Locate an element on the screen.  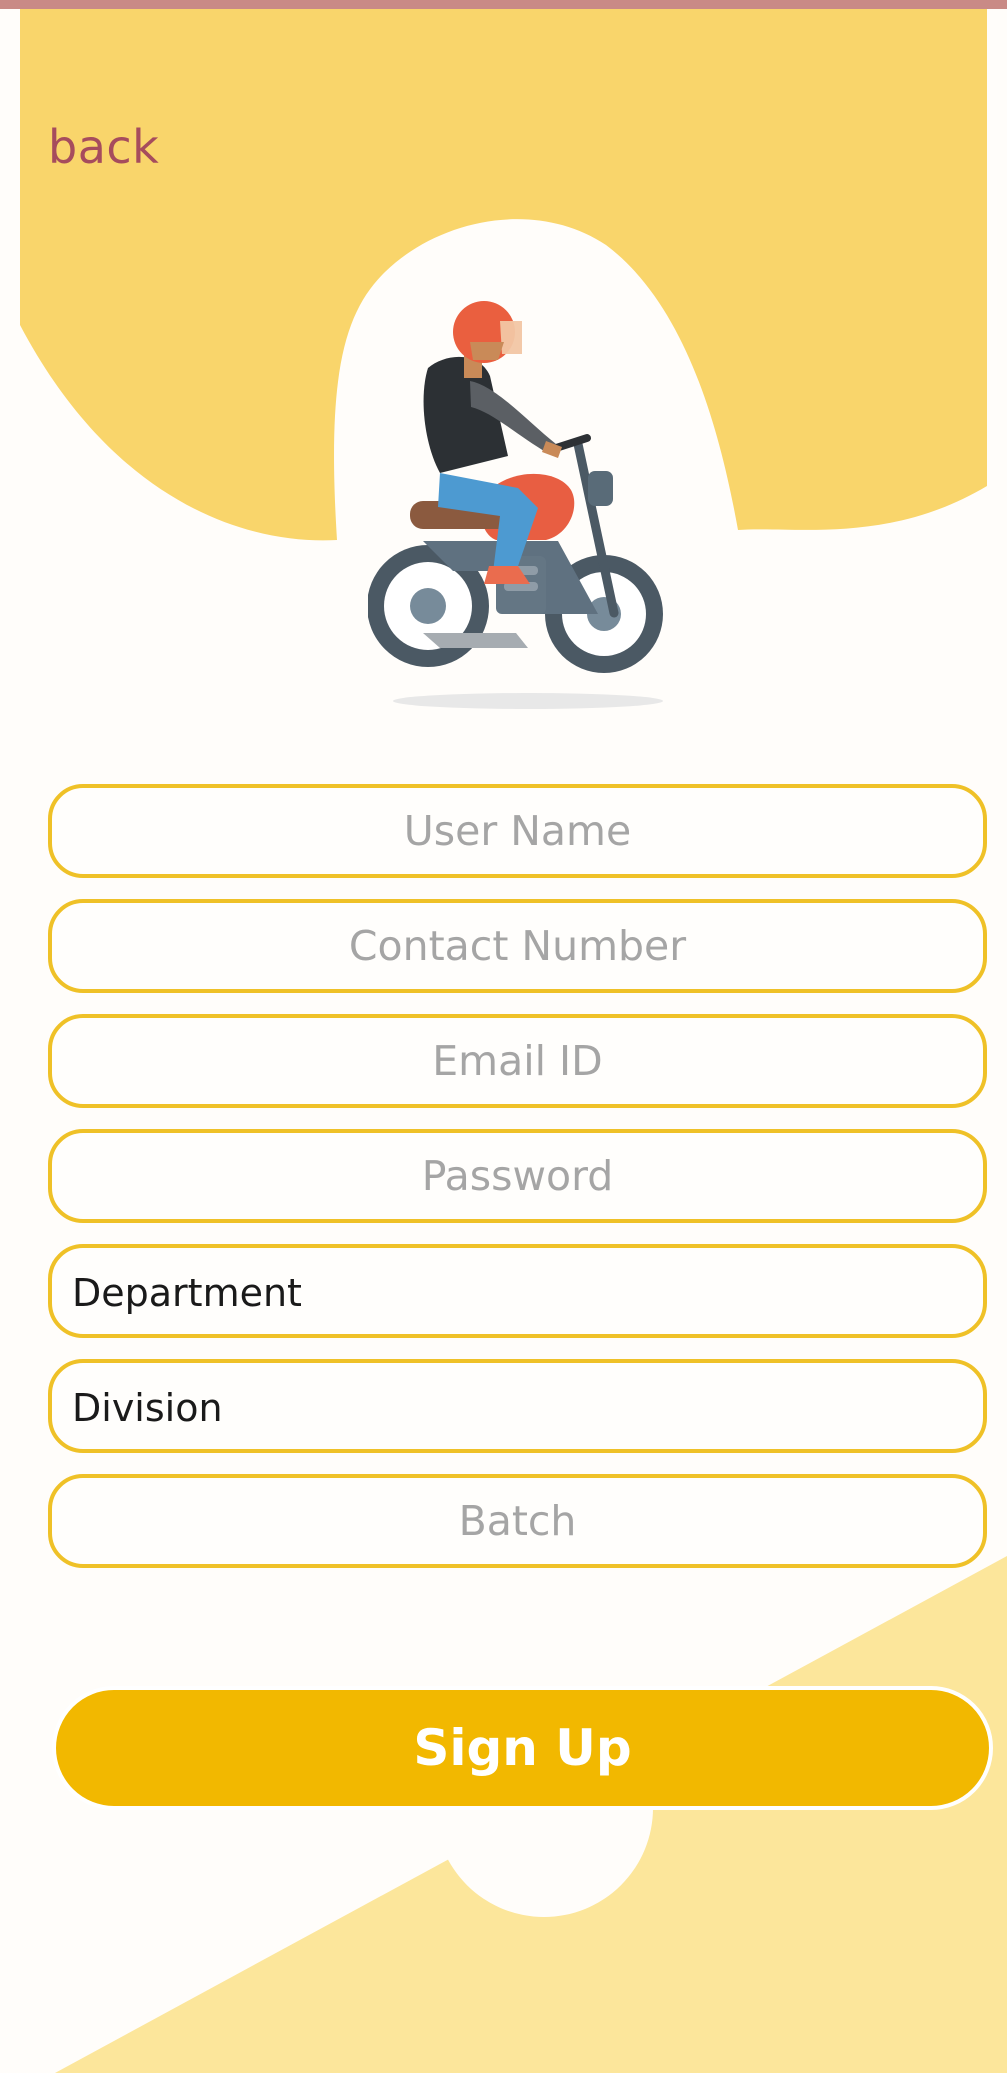
division-selected-value: Division is located at coordinates (147, 1408).